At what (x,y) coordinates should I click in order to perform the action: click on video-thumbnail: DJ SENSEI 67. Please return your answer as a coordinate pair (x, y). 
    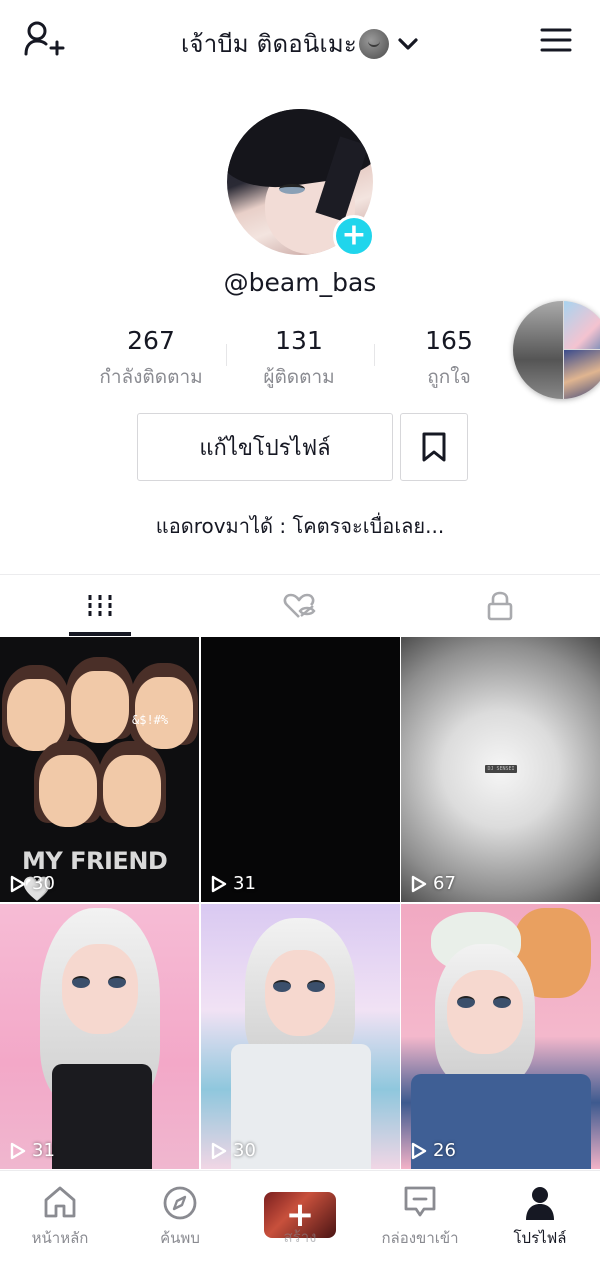
    Looking at the image, I should click on (500, 769).